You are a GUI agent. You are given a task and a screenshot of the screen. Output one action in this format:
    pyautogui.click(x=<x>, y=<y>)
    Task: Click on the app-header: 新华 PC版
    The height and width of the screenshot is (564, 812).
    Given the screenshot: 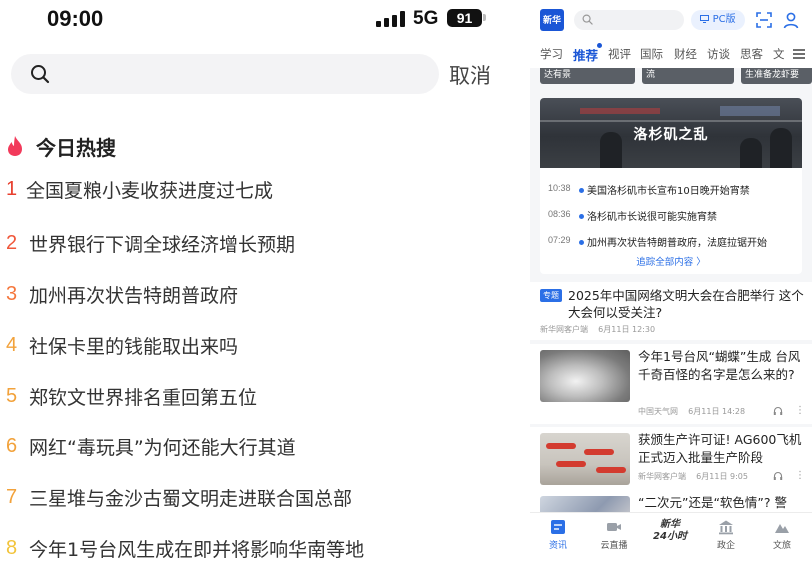 What is the action you would take?
    pyautogui.click(x=671, y=20)
    